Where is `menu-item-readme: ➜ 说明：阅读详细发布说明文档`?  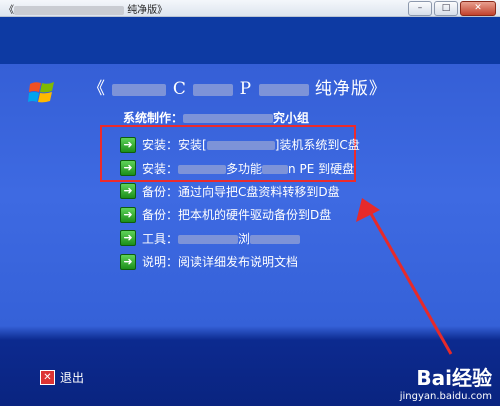 menu-item-readme: ➜ 说明：阅读详细发布说明文档 is located at coordinates (240, 261).